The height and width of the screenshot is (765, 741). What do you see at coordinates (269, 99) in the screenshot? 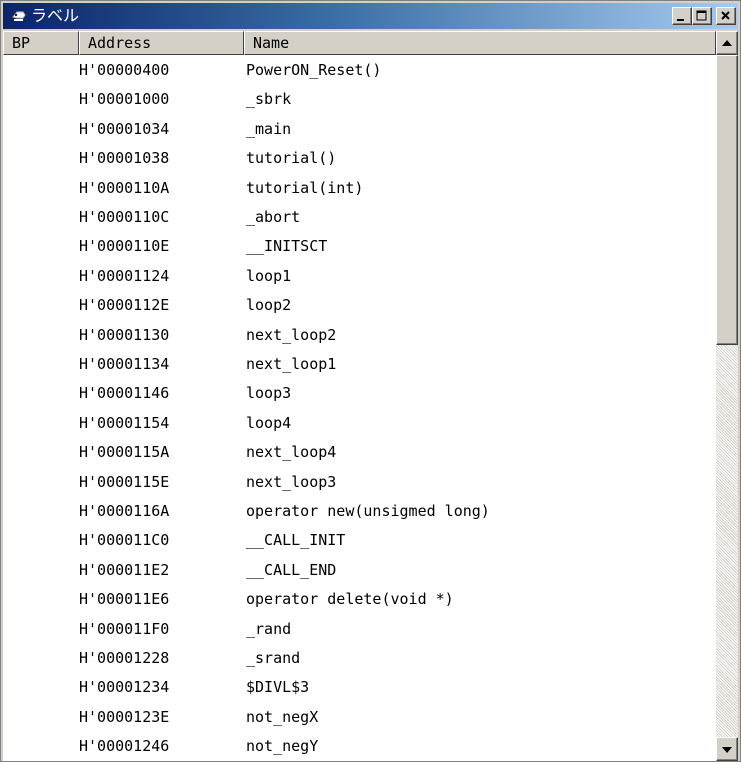
I see `name-cell: _sbrk` at bounding box center [269, 99].